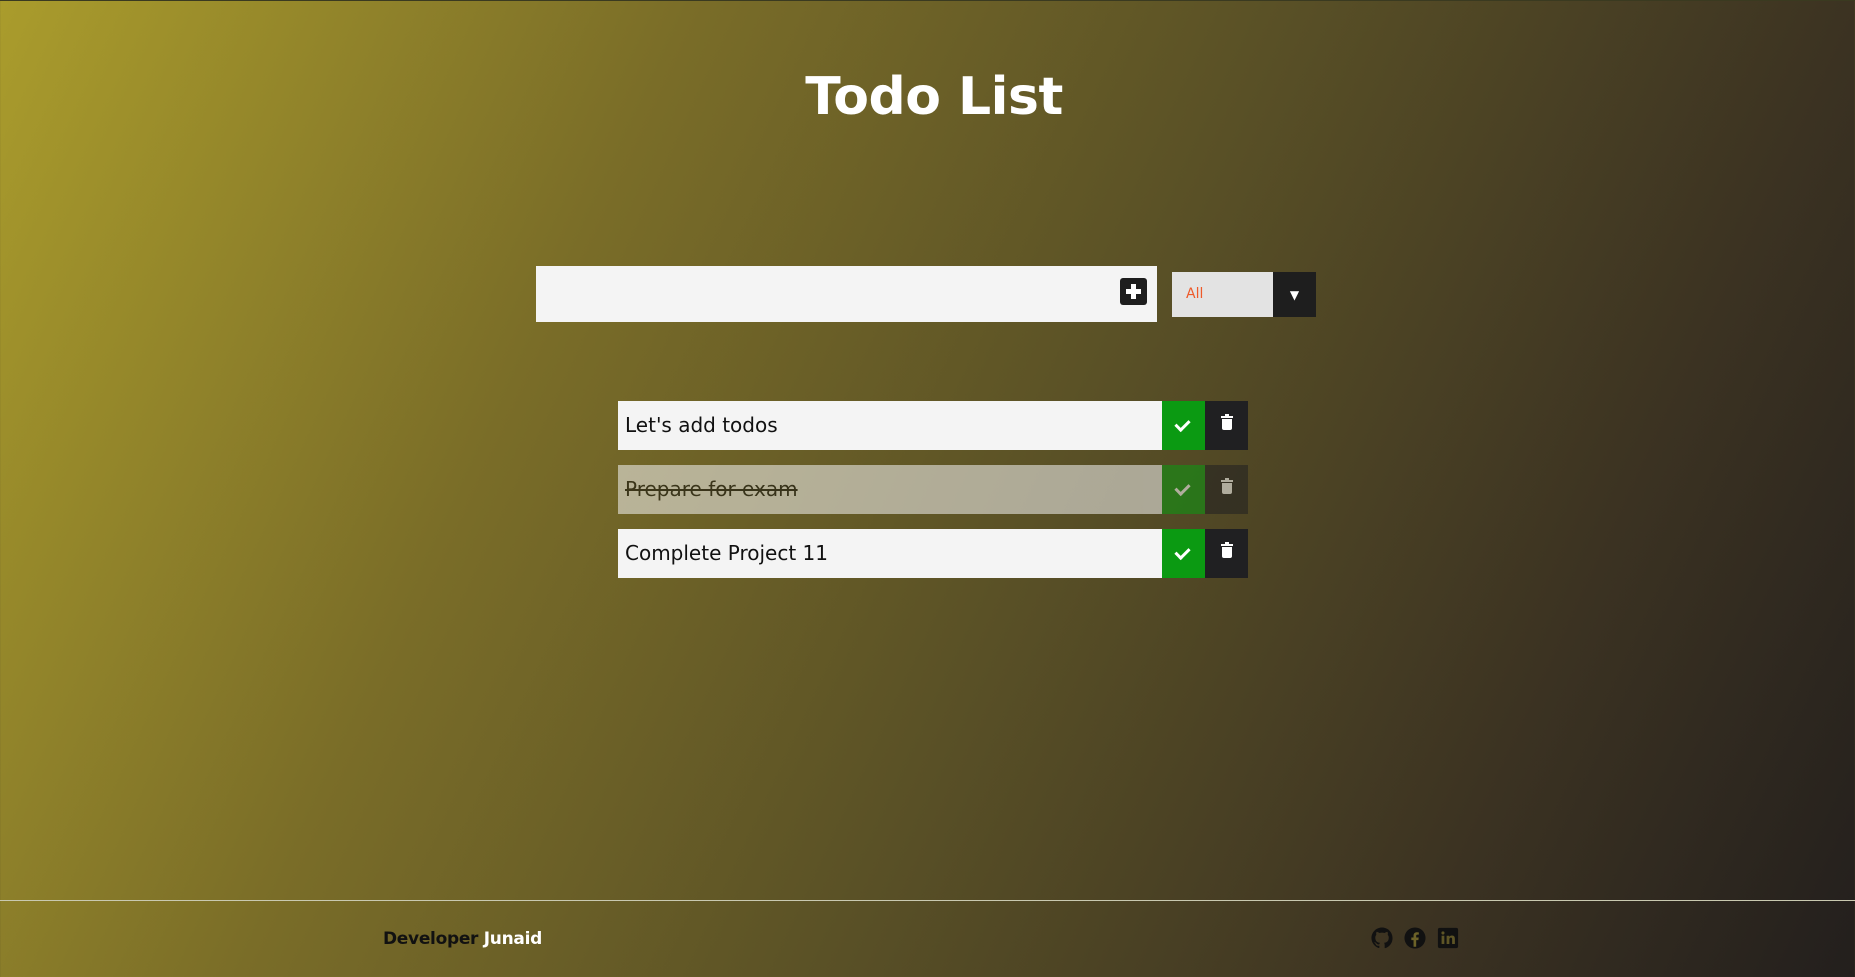 Image resolution: width=1855 pixels, height=977 pixels. I want to click on todo-item: Complete Project 11, so click(933, 553).